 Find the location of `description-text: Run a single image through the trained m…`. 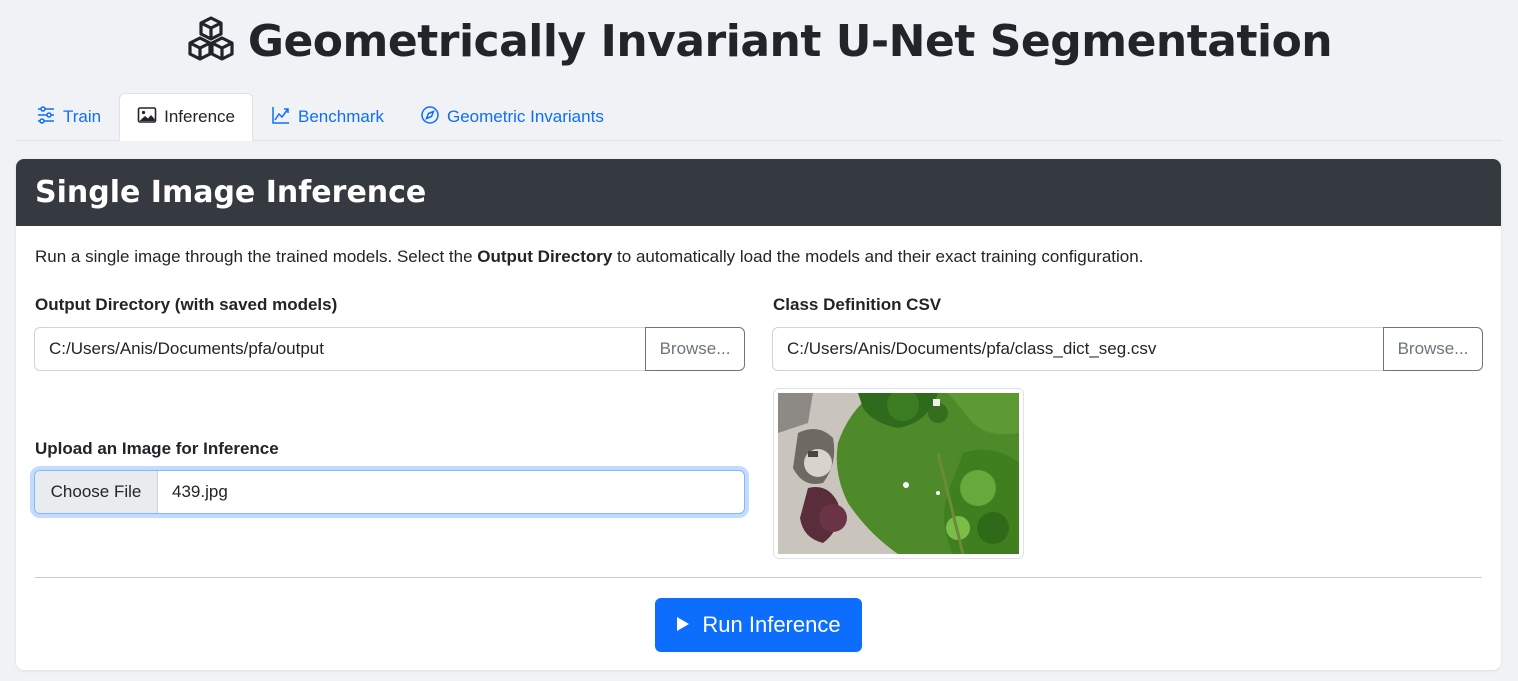

description-text: Run a single image through the trained m… is located at coordinates (256, 256).